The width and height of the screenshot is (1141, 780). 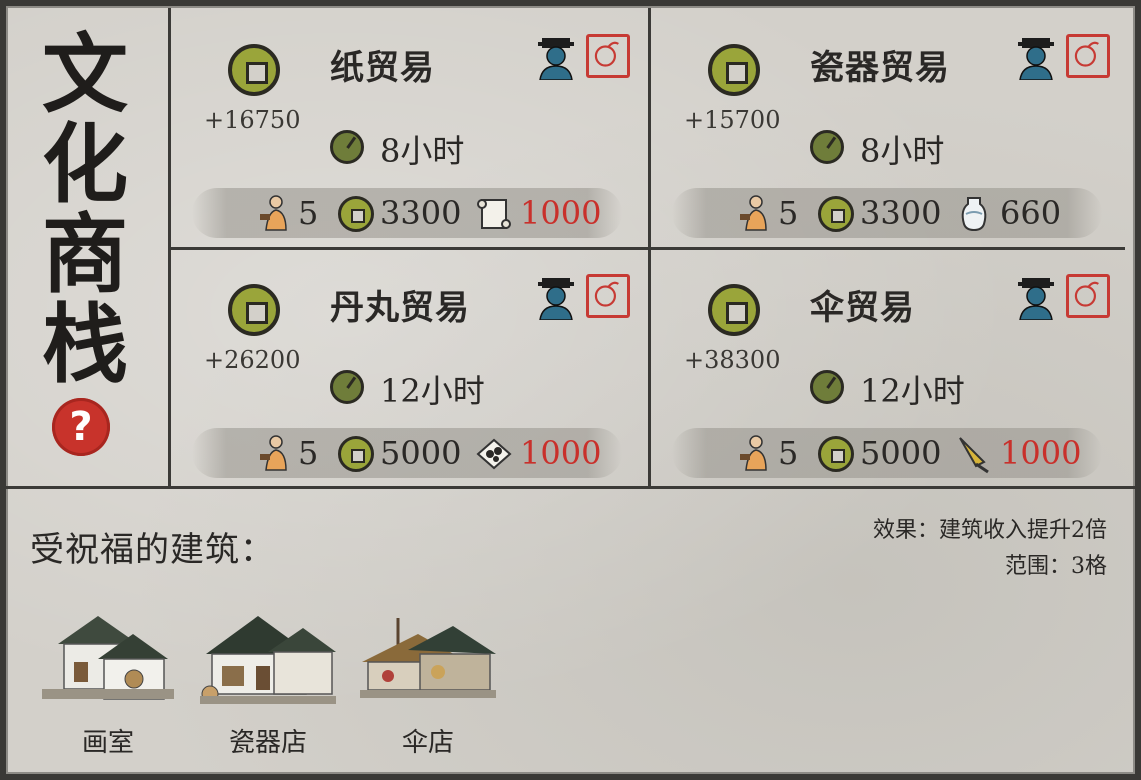 What do you see at coordinates (267, 743) in the screenshot?
I see `building-name: 瓷器店` at bounding box center [267, 743].